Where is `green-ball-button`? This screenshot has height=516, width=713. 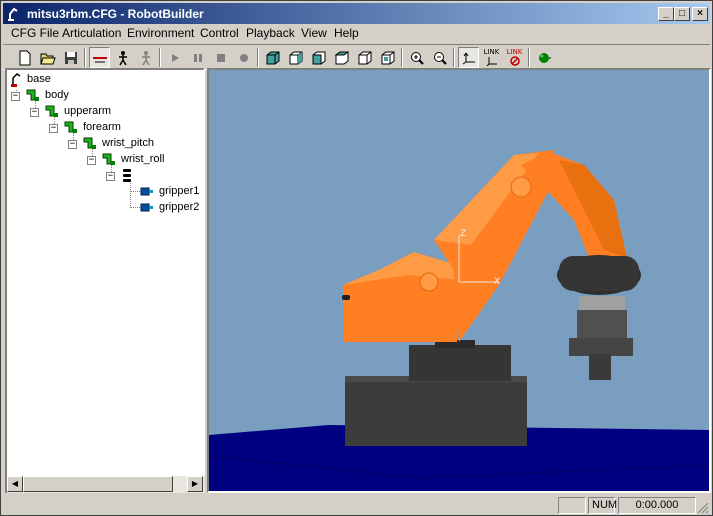 green-ball-button is located at coordinates (543, 57).